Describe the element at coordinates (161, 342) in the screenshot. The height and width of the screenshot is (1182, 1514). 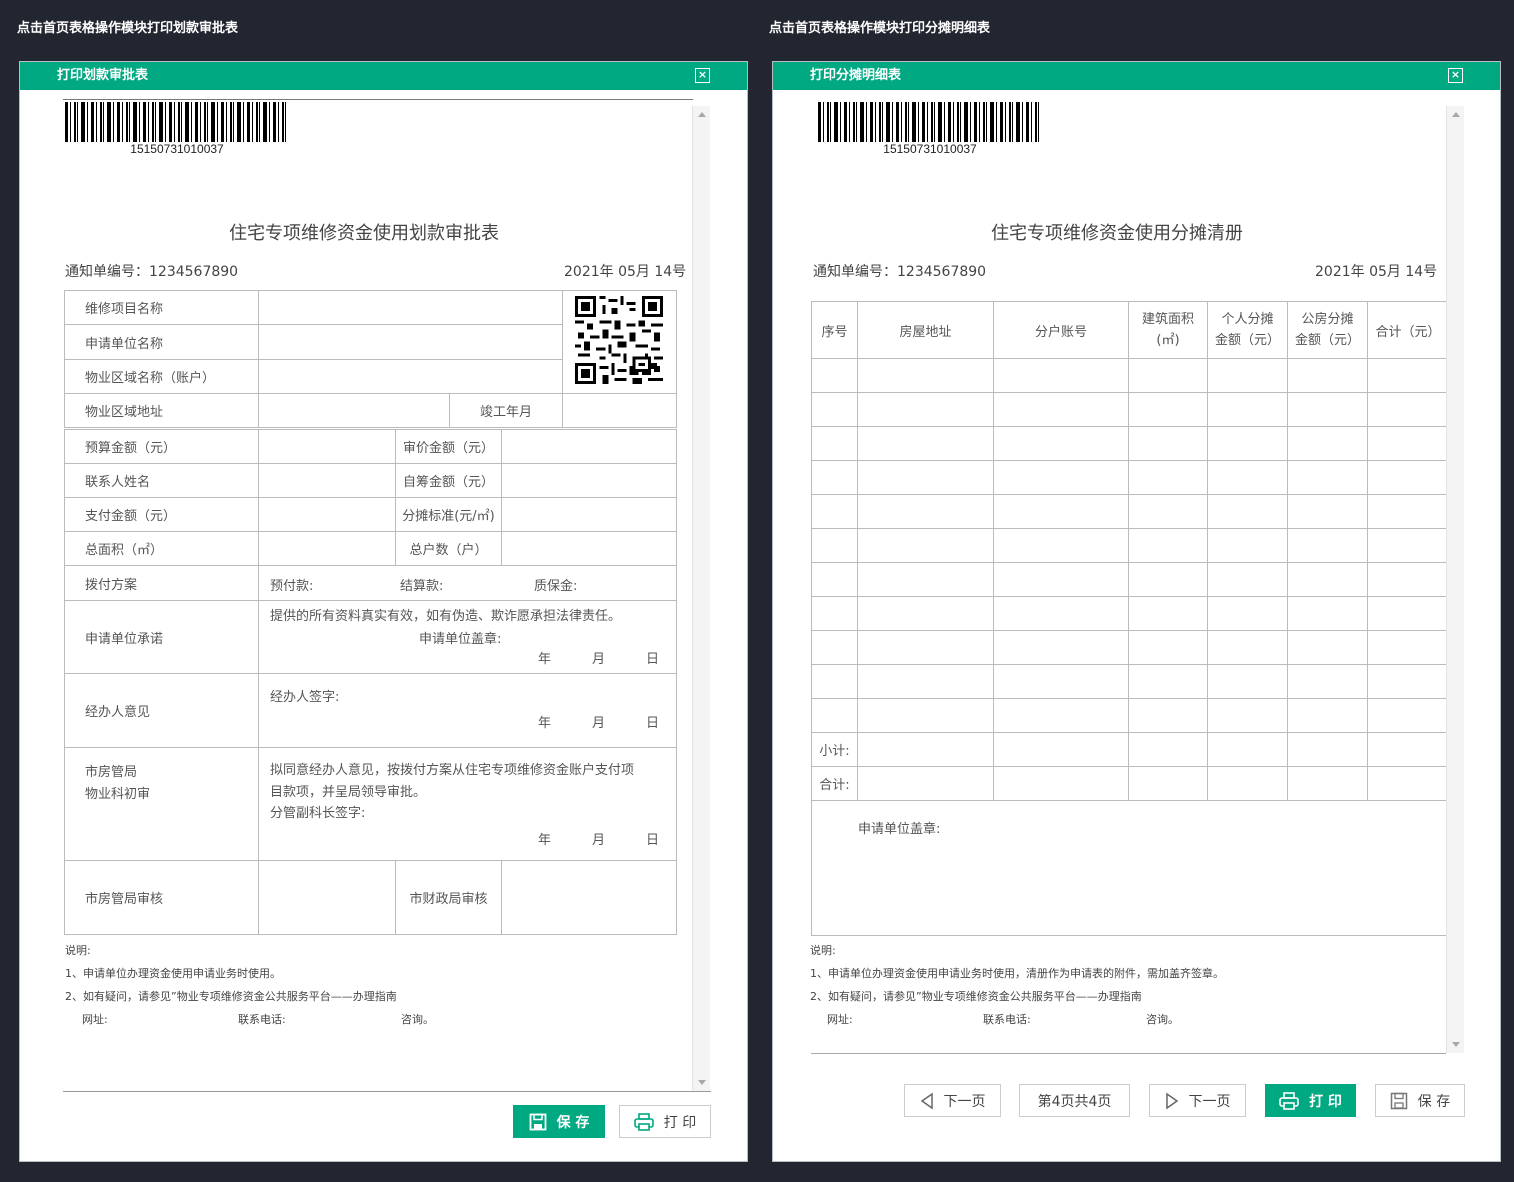
I see `label-applicant-name: 申请单位名称` at that location.